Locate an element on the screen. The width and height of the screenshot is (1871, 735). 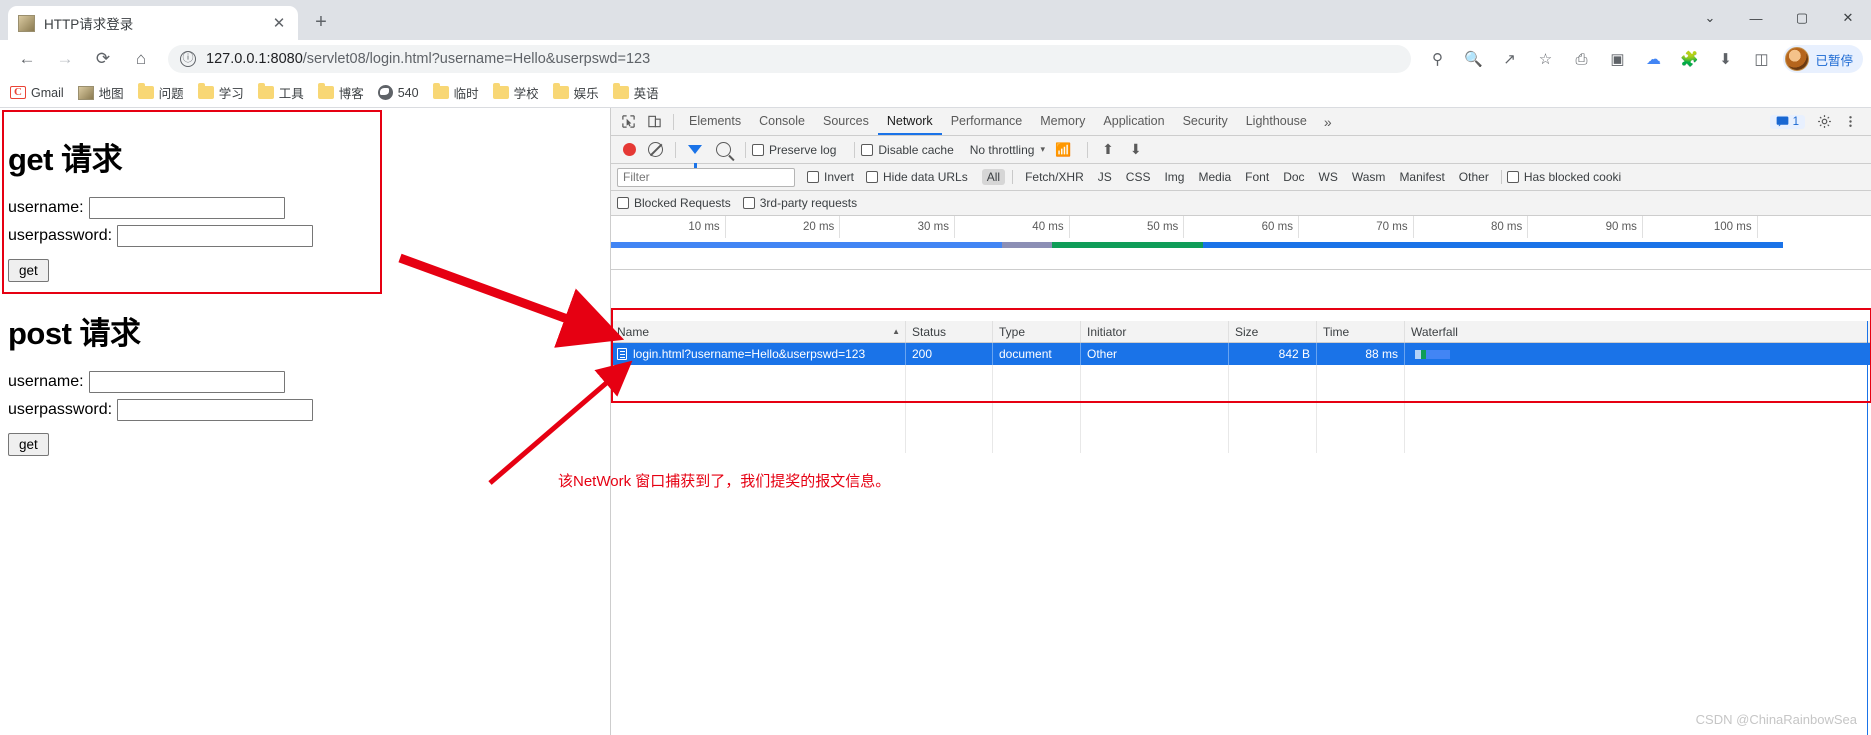
bookmark-folder-10: 英语 is located at coordinates (635, 92).